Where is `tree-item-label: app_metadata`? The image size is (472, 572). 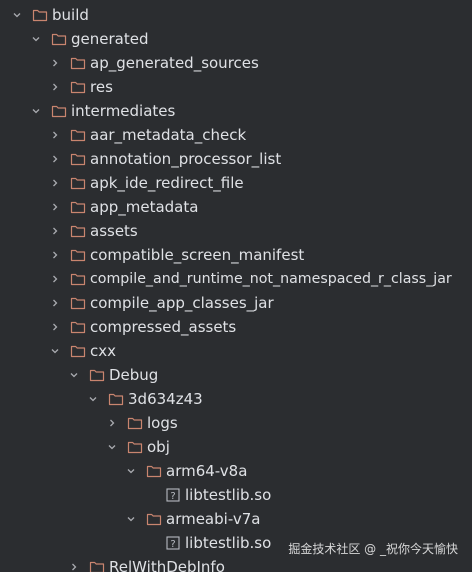 tree-item-label: app_metadata is located at coordinates (144, 207).